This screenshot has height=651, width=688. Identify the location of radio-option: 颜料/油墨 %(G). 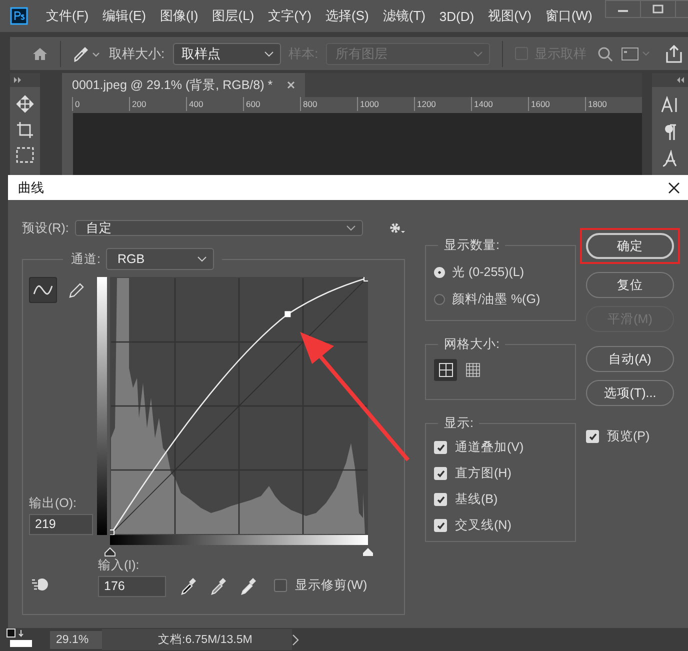
(504, 299).